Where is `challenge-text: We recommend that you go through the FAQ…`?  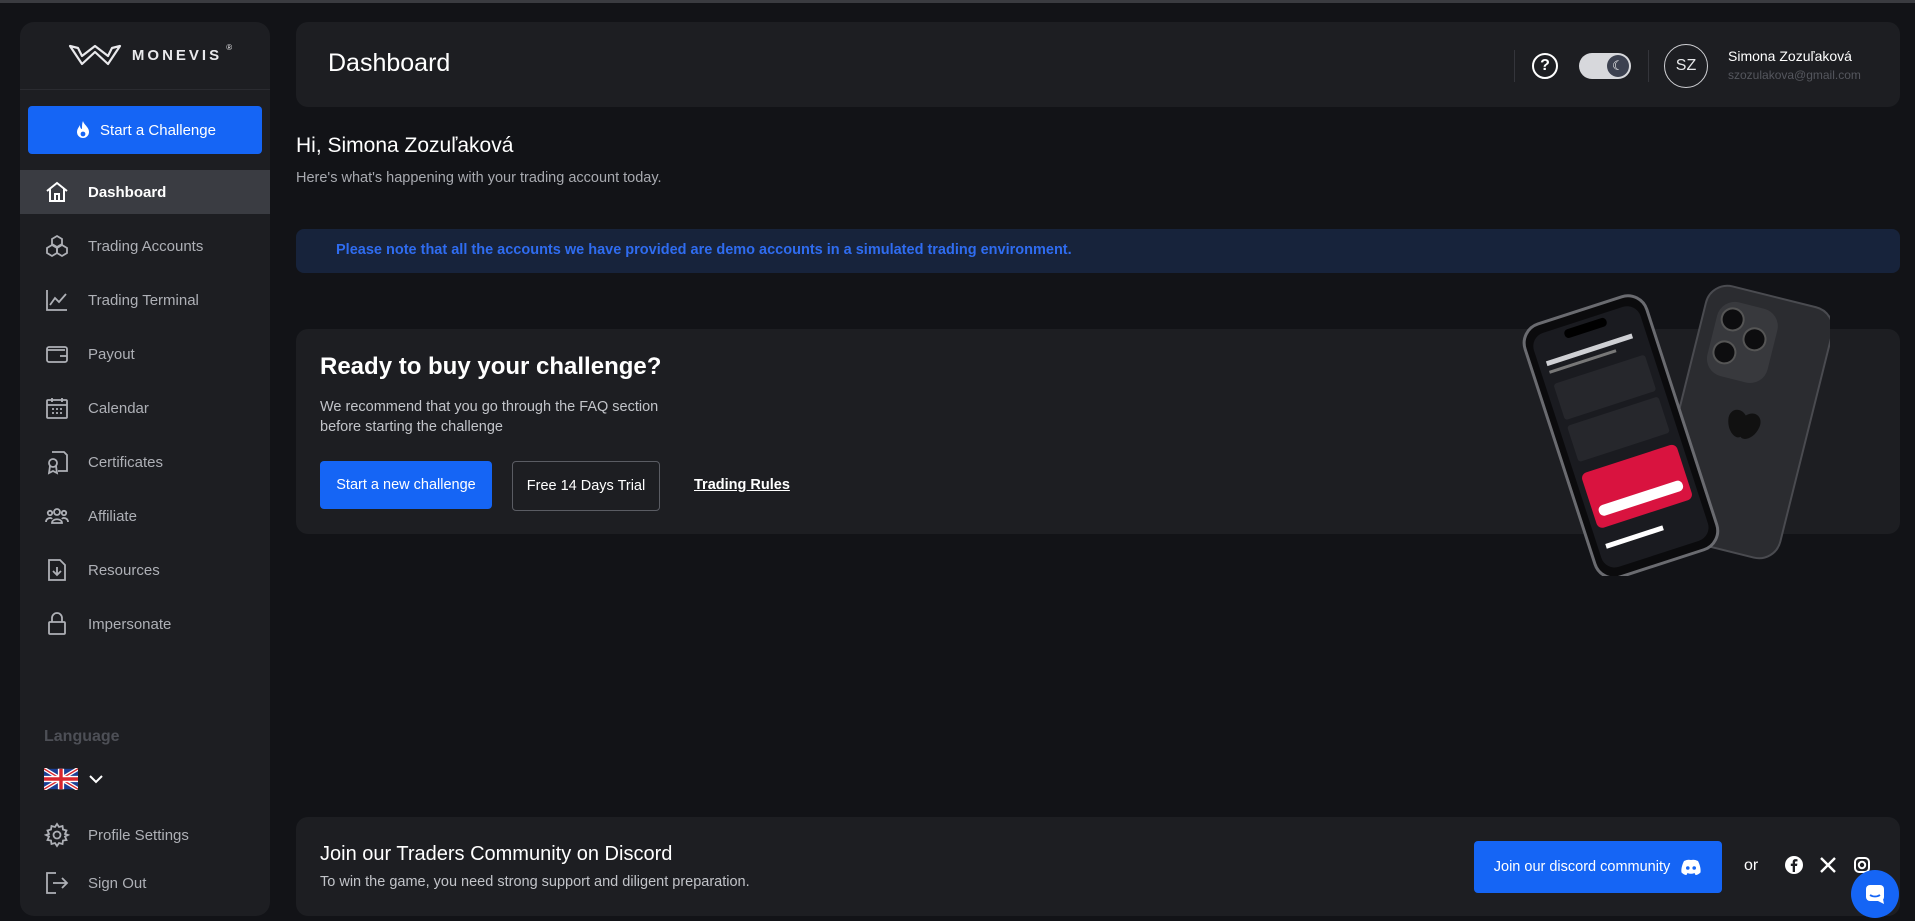
challenge-text: We recommend that you go through the FAQ… is located at coordinates (489, 417).